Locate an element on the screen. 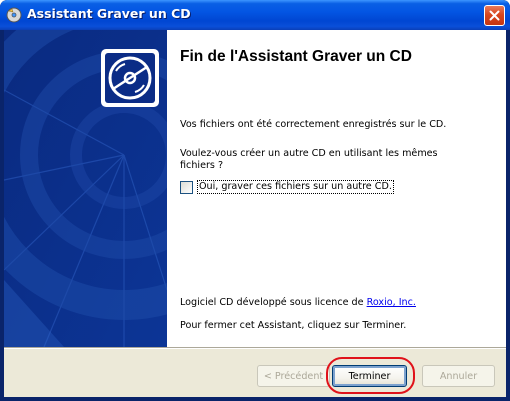 This screenshot has width=510, height=401. wizard-cd-icon is located at coordinates (14, 15).